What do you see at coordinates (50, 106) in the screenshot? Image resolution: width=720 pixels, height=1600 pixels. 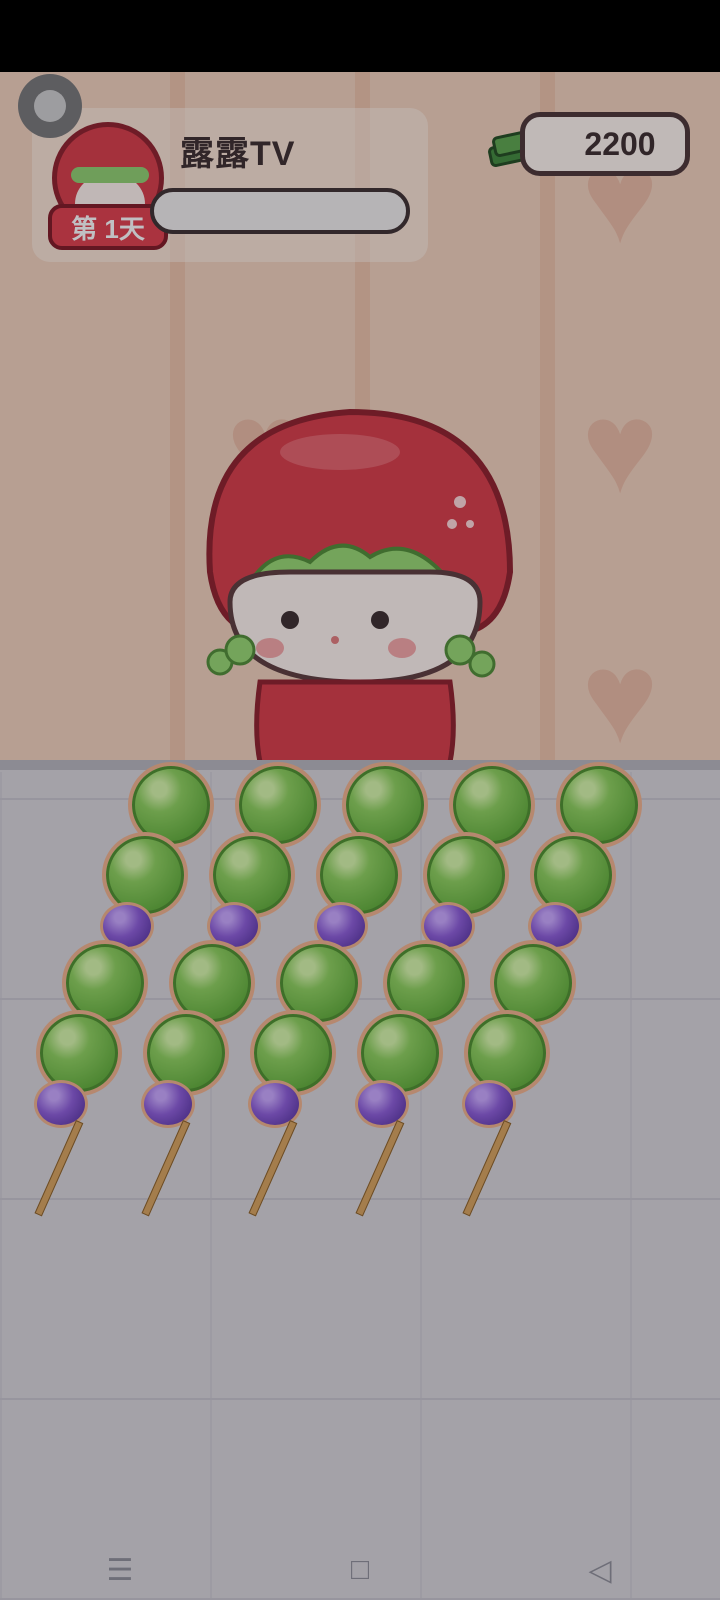 I see `gear-icon` at bounding box center [50, 106].